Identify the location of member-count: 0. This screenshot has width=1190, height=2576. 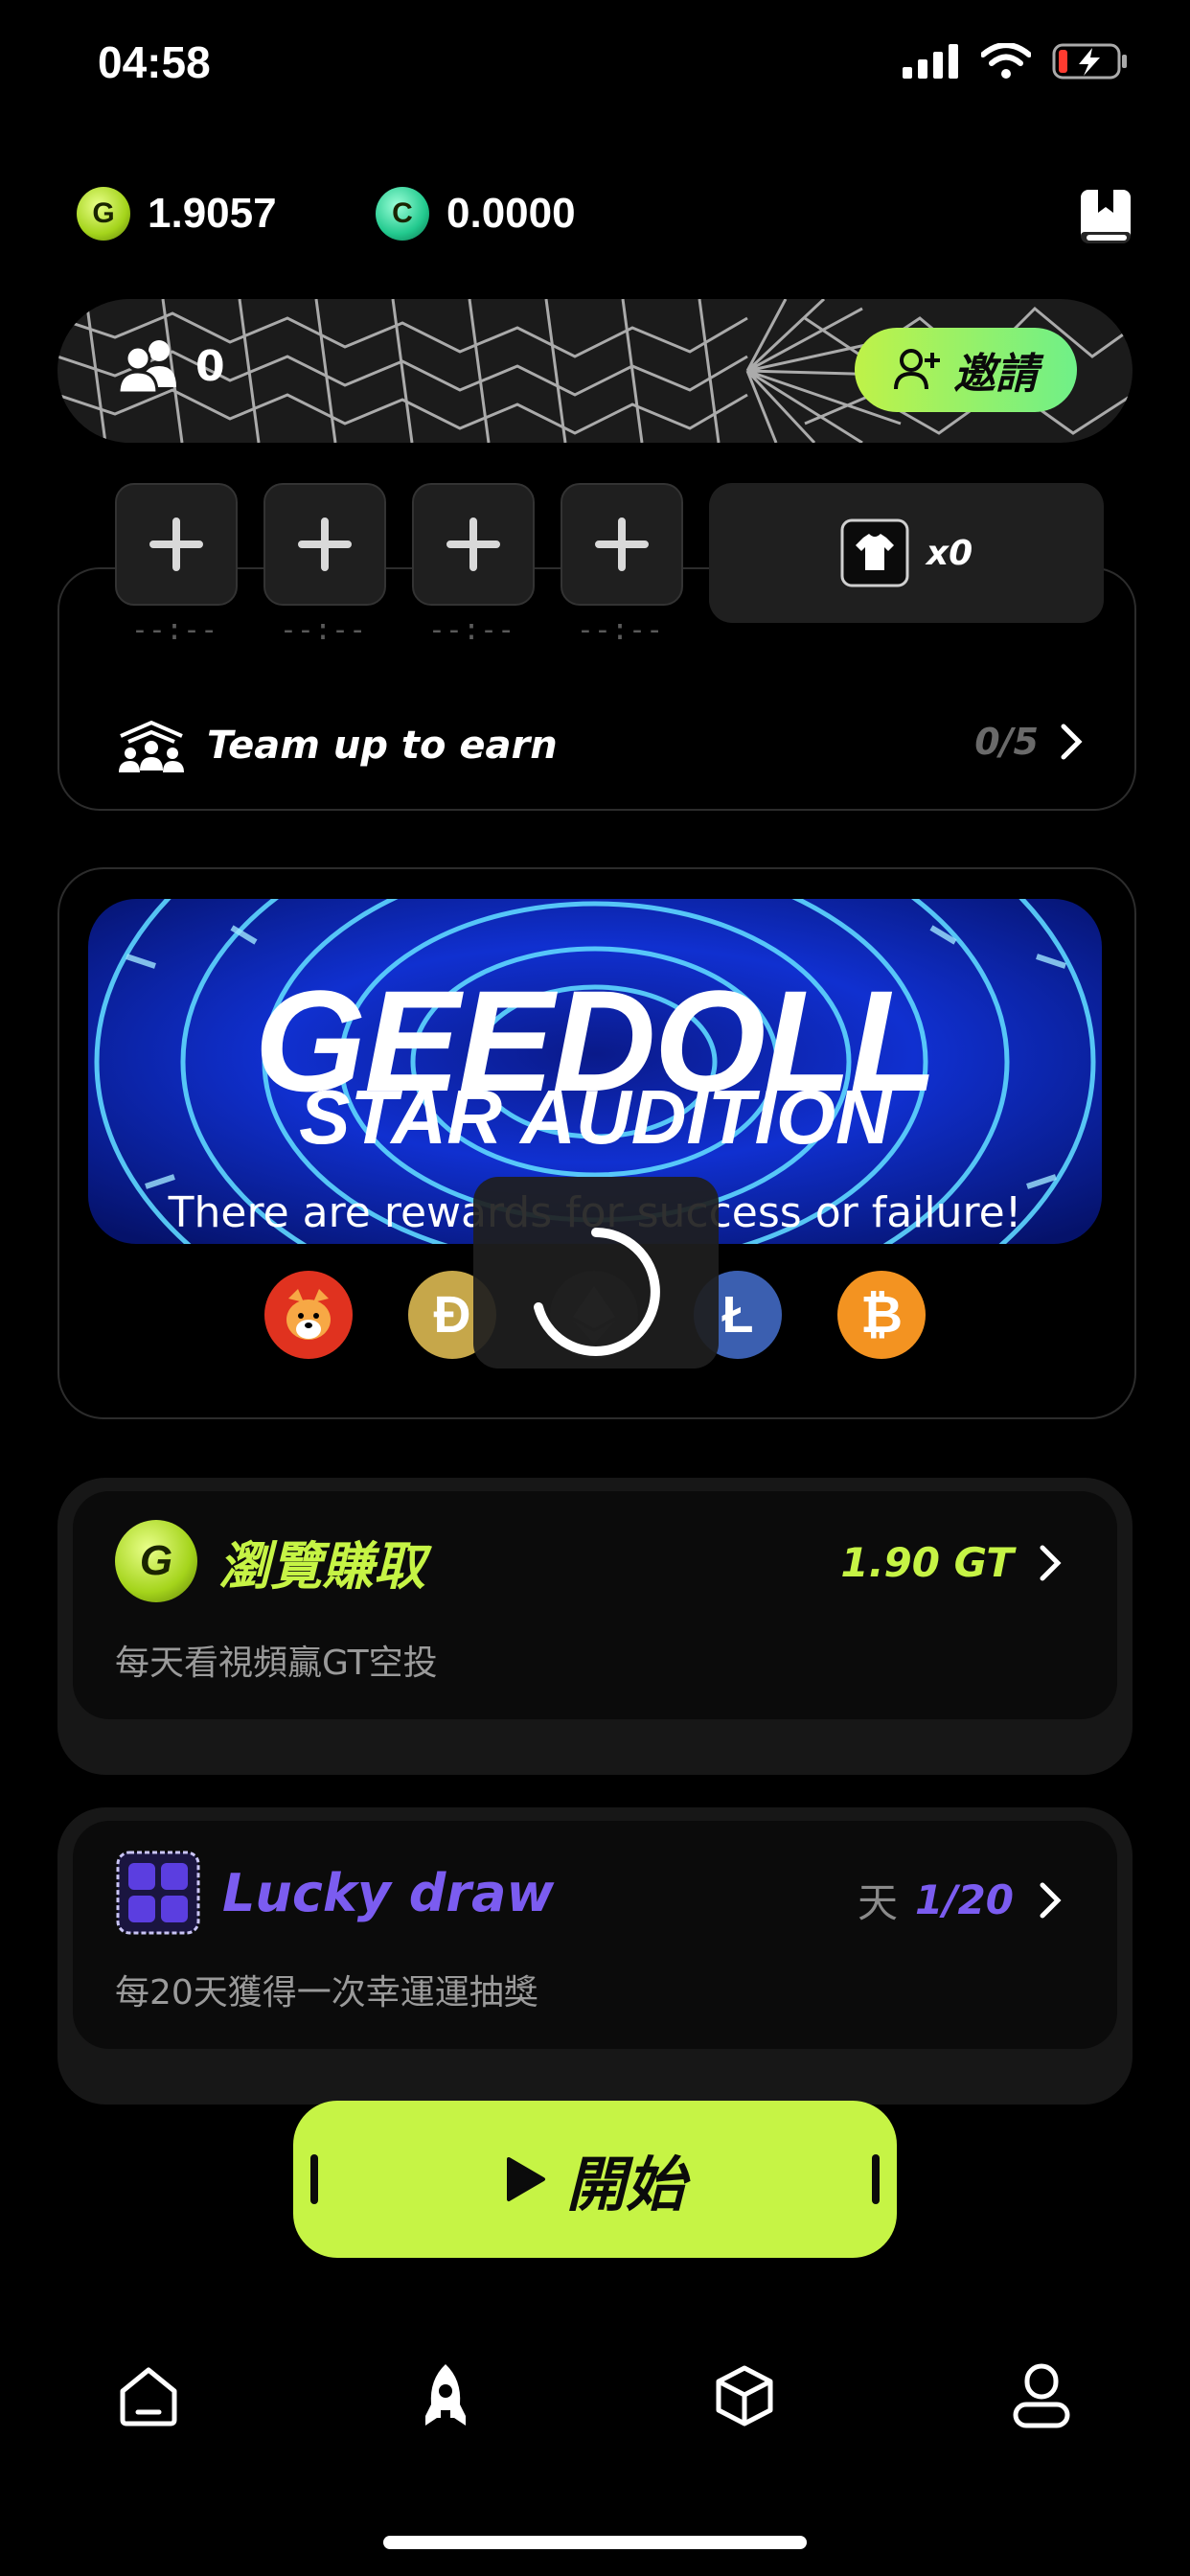
(210, 366).